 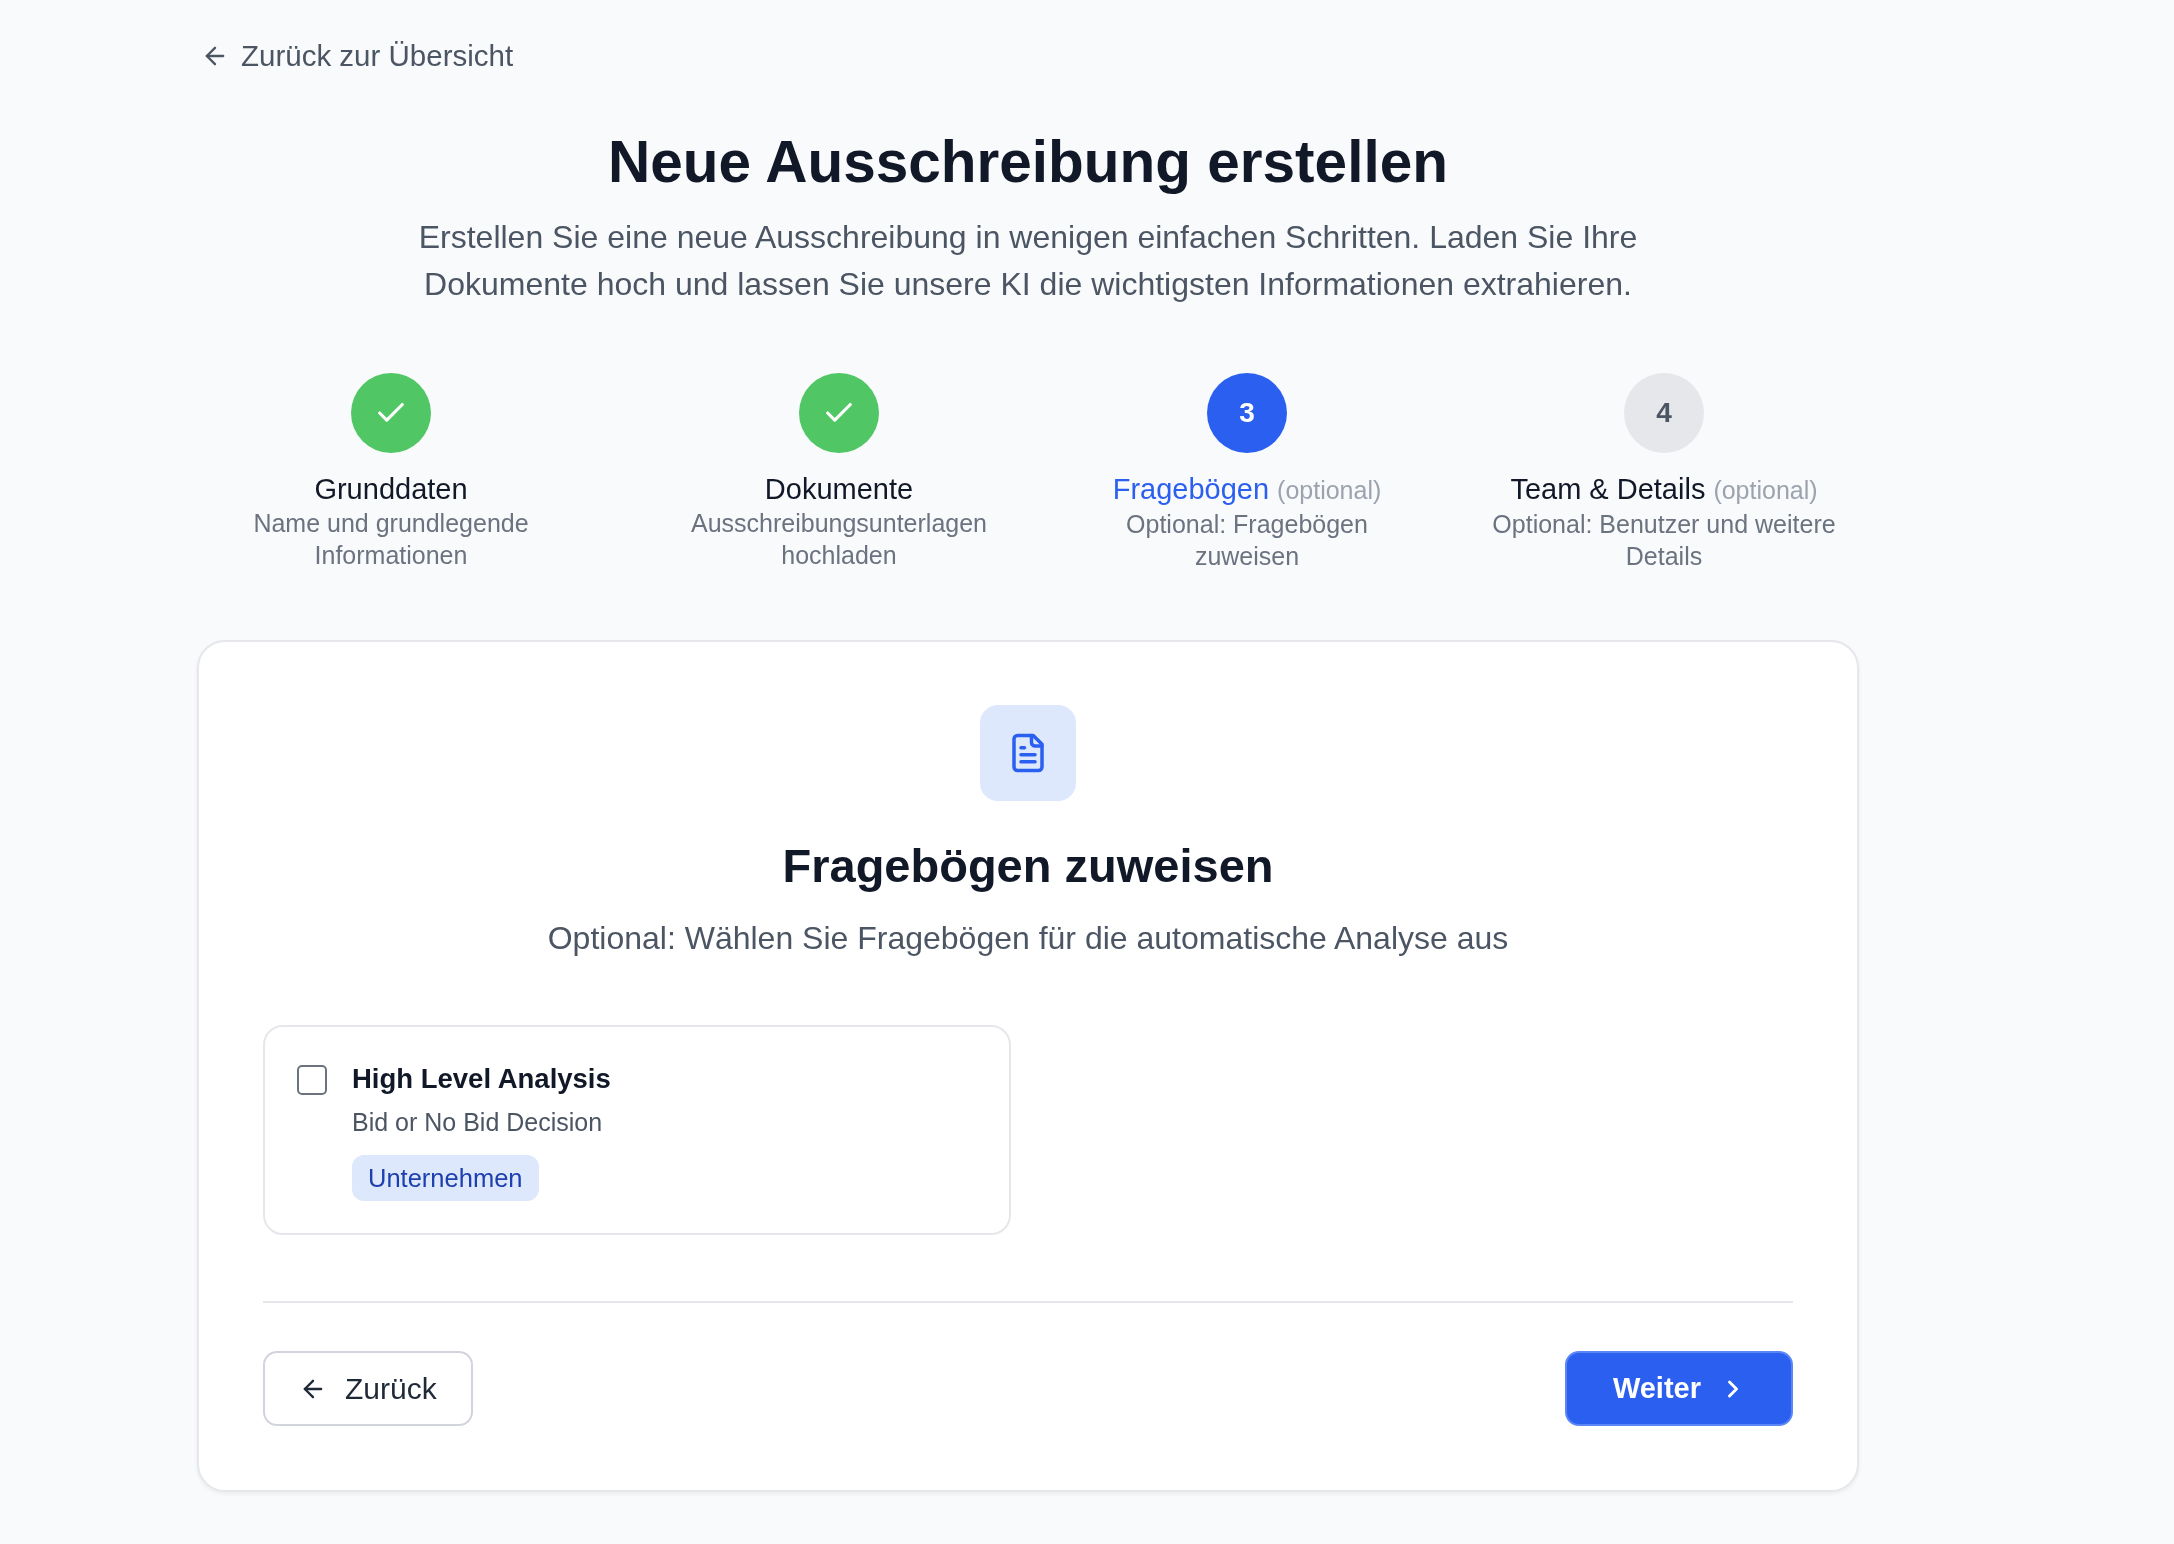 What do you see at coordinates (1028, 938) in the screenshot?
I see `section-subtitle: Optional: Wählen Sie Fragebögen für die automatische Analyse aus` at bounding box center [1028, 938].